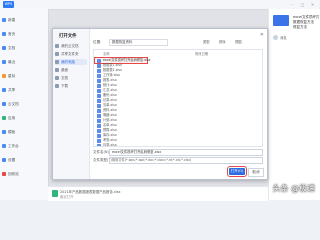  Describe the element at coordinates (238, 42) in the screenshot. I see `tool-view-button: 视图` at that location.